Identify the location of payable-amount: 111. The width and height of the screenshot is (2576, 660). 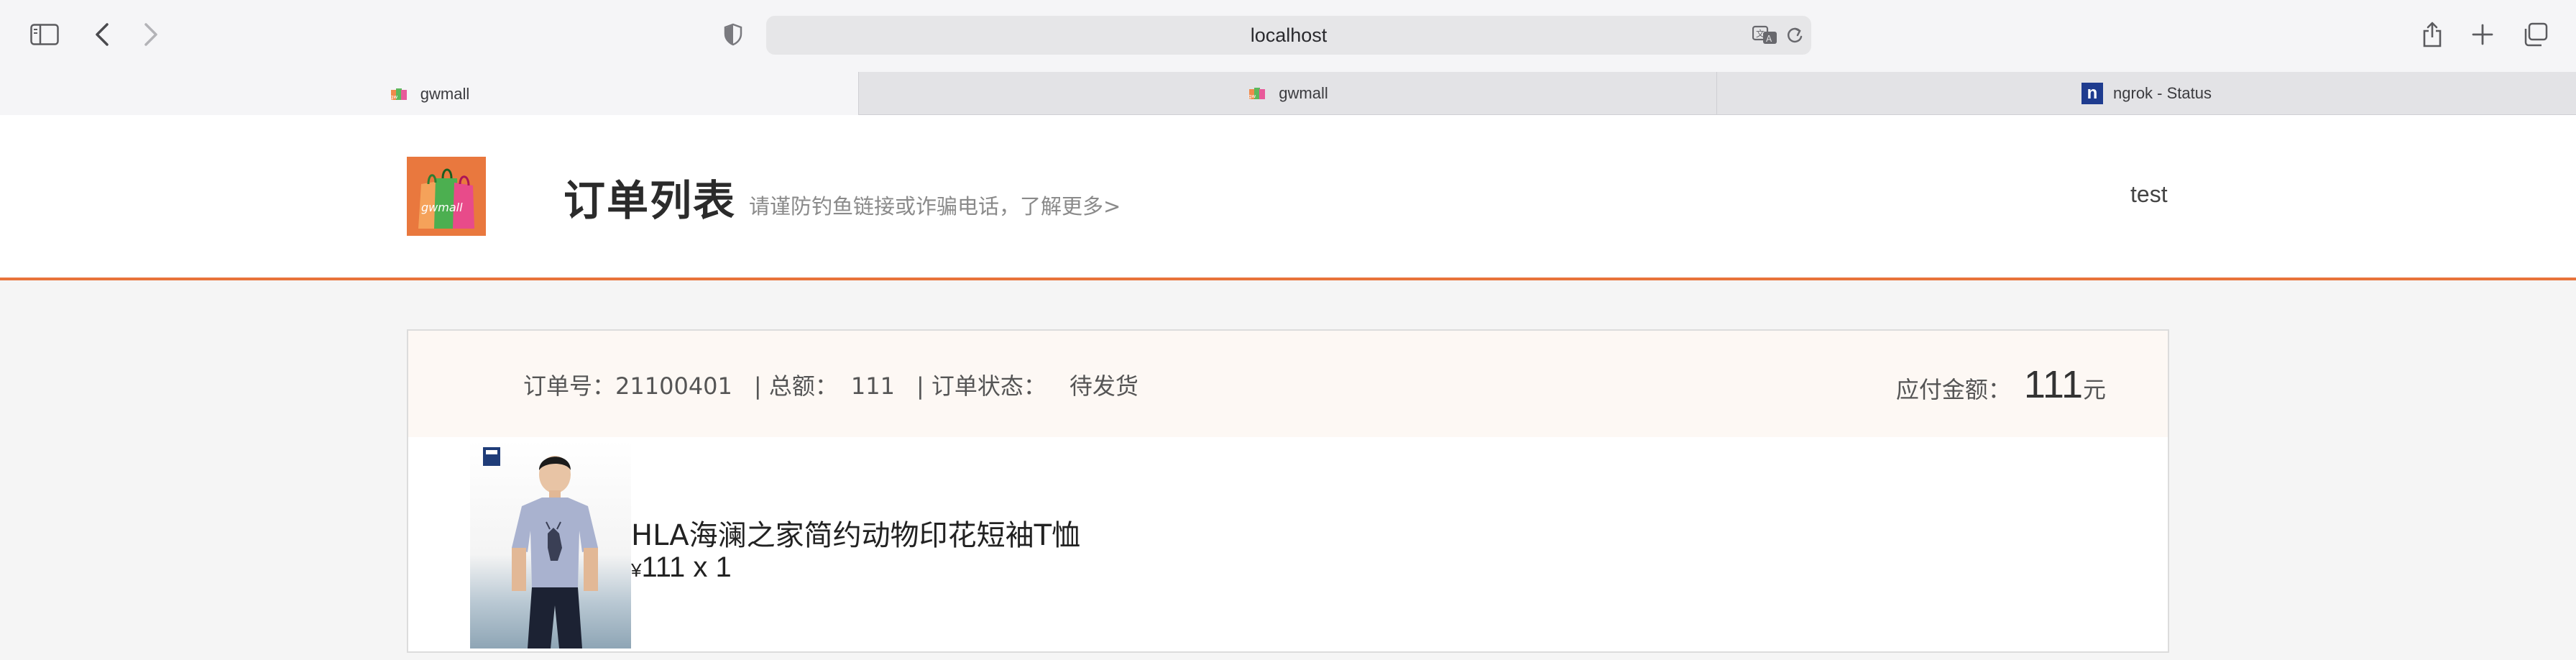
(2053, 384).